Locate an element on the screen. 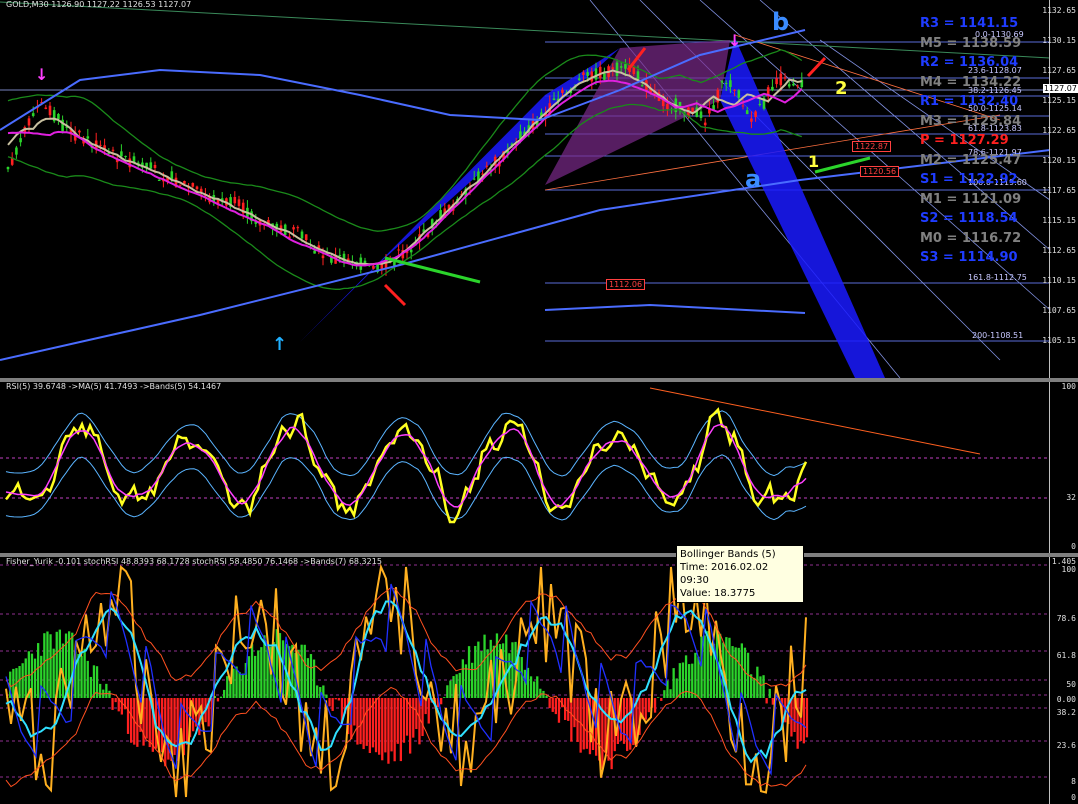 Image resolution: width=1078 pixels, height=804 pixels. down-arrow-icon: ↓ is located at coordinates (734, 40).